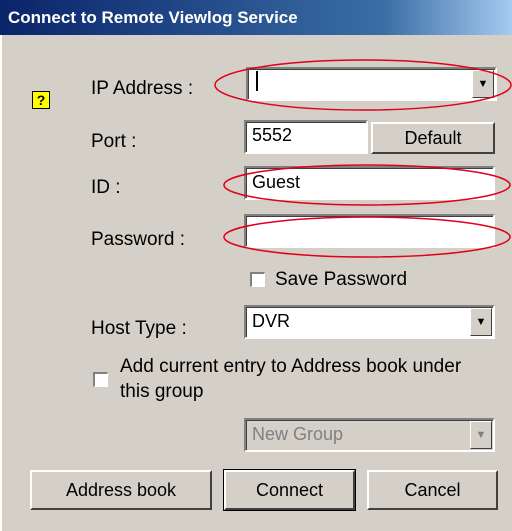 The height and width of the screenshot is (531, 512). I want to click on password-input, so click(369, 231).